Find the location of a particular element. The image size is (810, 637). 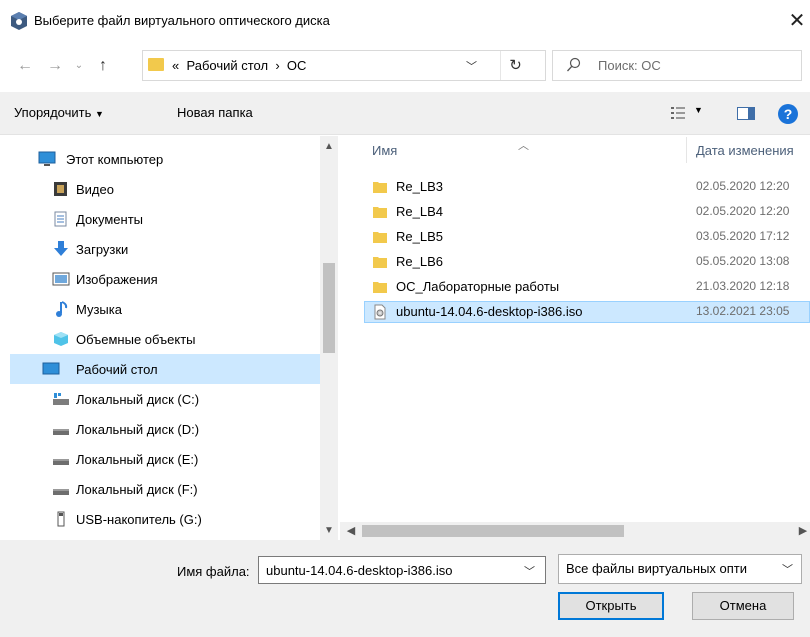

disc-image-icon is located at coordinates (380, 312).